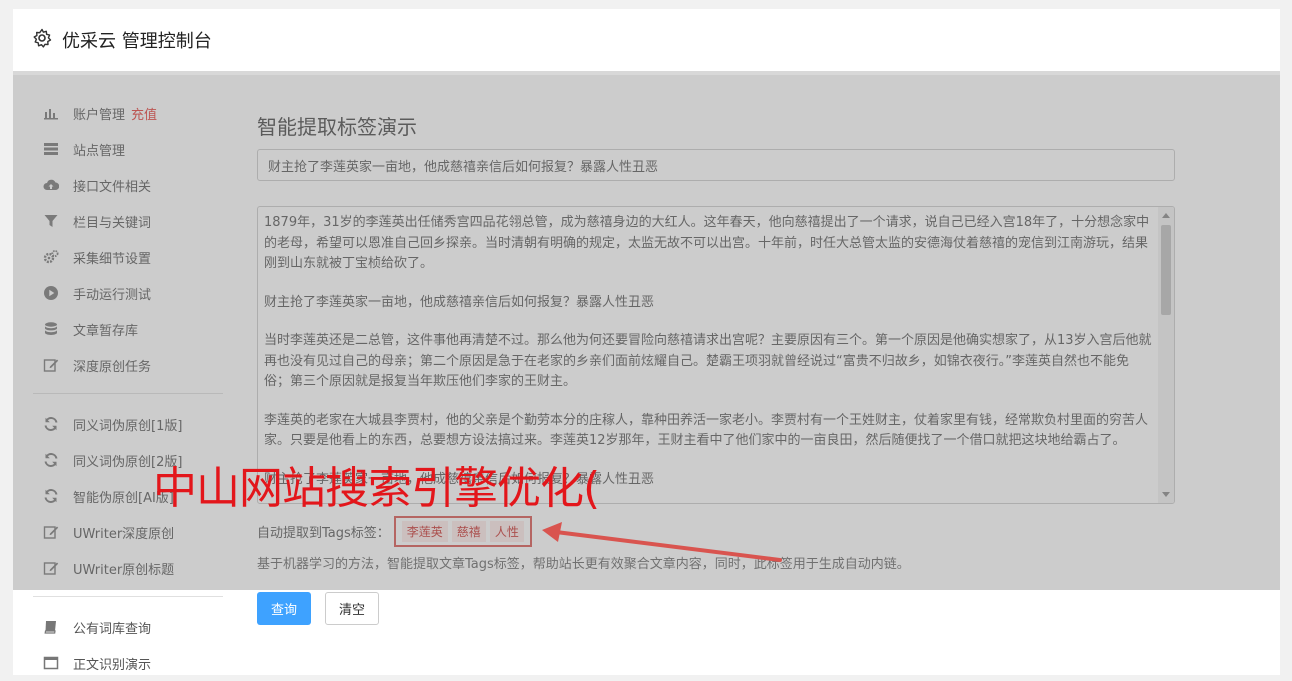 The height and width of the screenshot is (681, 1292). What do you see at coordinates (51, 329) in the screenshot?
I see `database-icon` at bounding box center [51, 329].